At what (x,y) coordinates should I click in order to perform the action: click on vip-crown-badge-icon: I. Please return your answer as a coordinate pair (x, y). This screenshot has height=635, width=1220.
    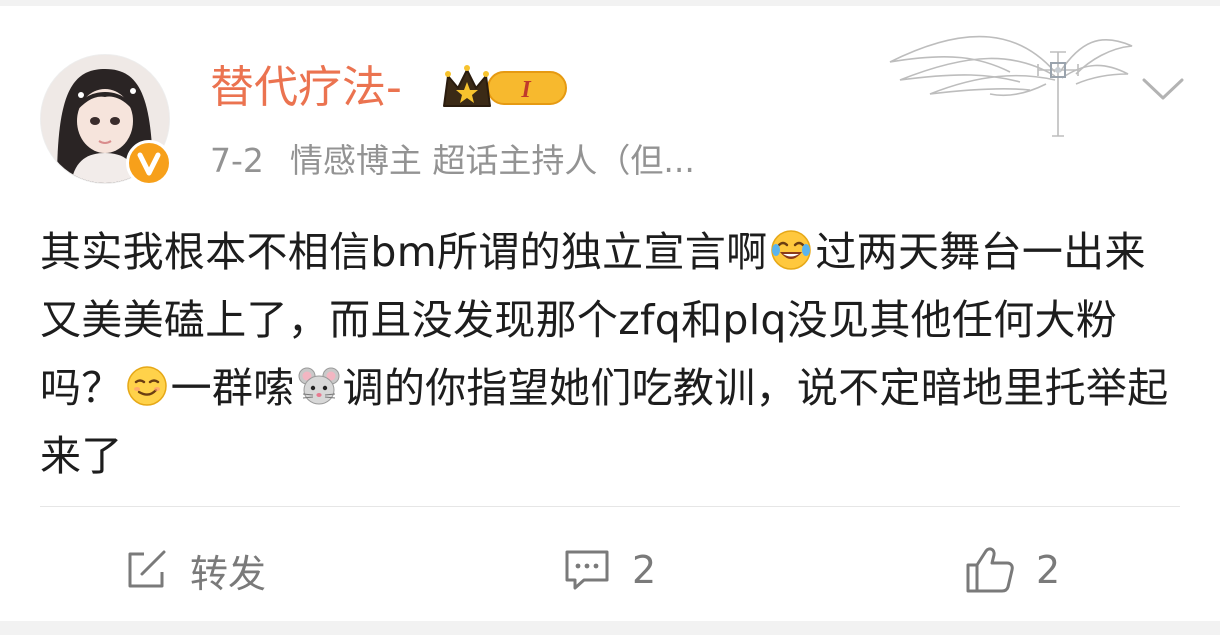
    Looking at the image, I should click on (505, 88).